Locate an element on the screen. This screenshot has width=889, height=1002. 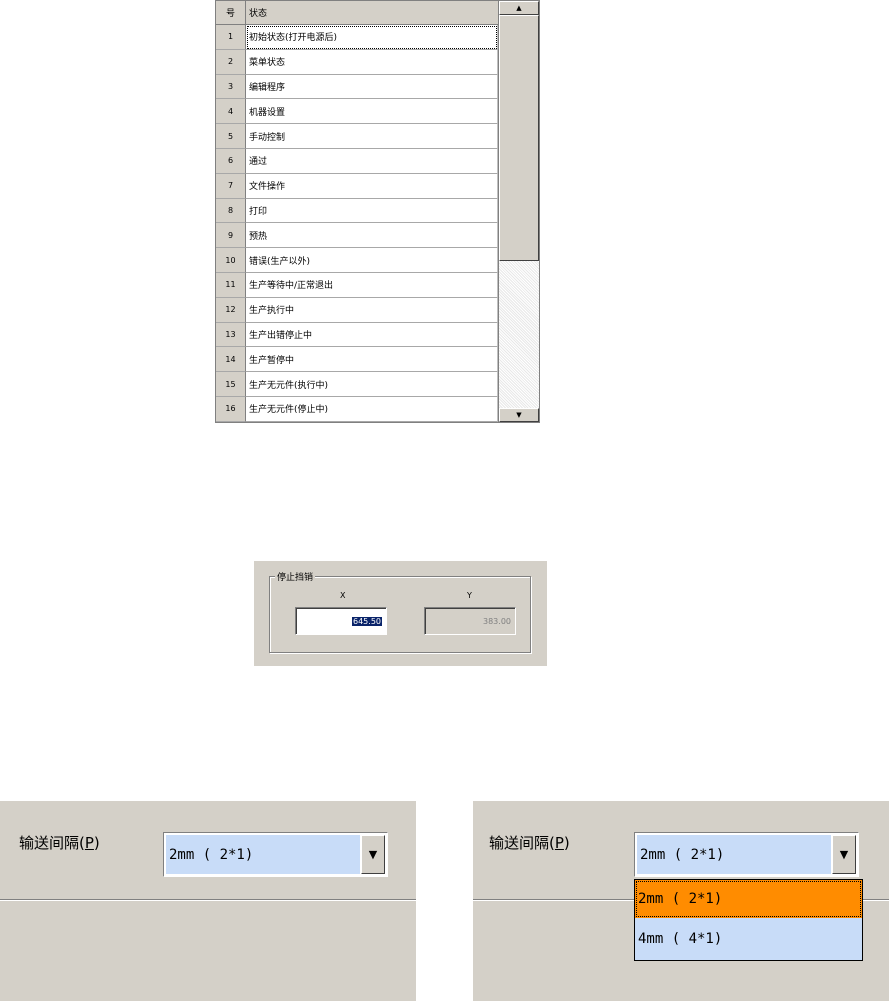
table-row: 15 生产无元件(执行中) is located at coordinates (357, 384).